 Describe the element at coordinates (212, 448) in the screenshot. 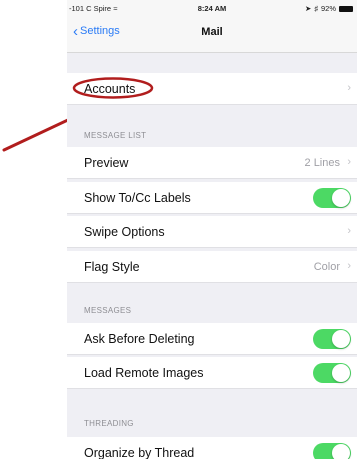

I see `organize-by-thread-row: Organize by Thread` at that location.